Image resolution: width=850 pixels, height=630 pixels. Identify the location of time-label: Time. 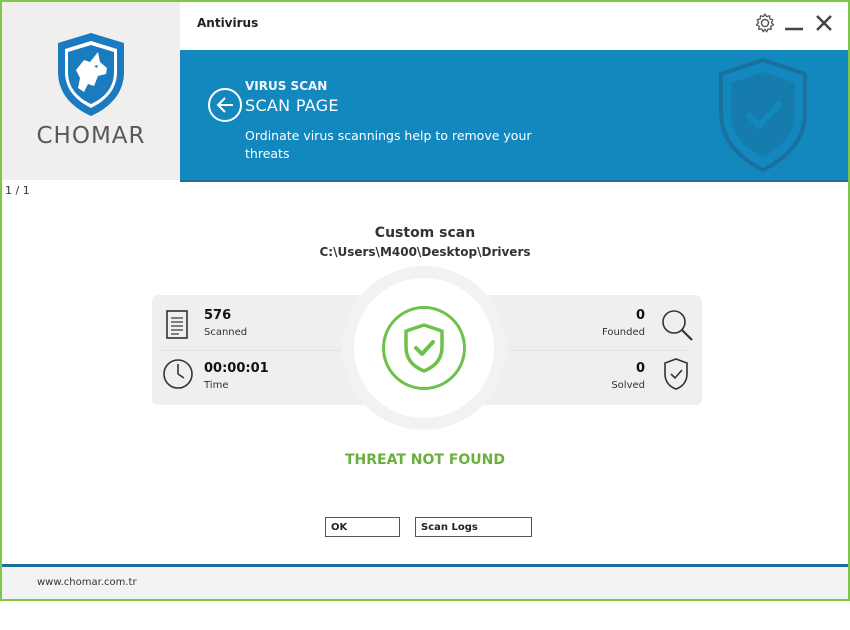
(216, 385).